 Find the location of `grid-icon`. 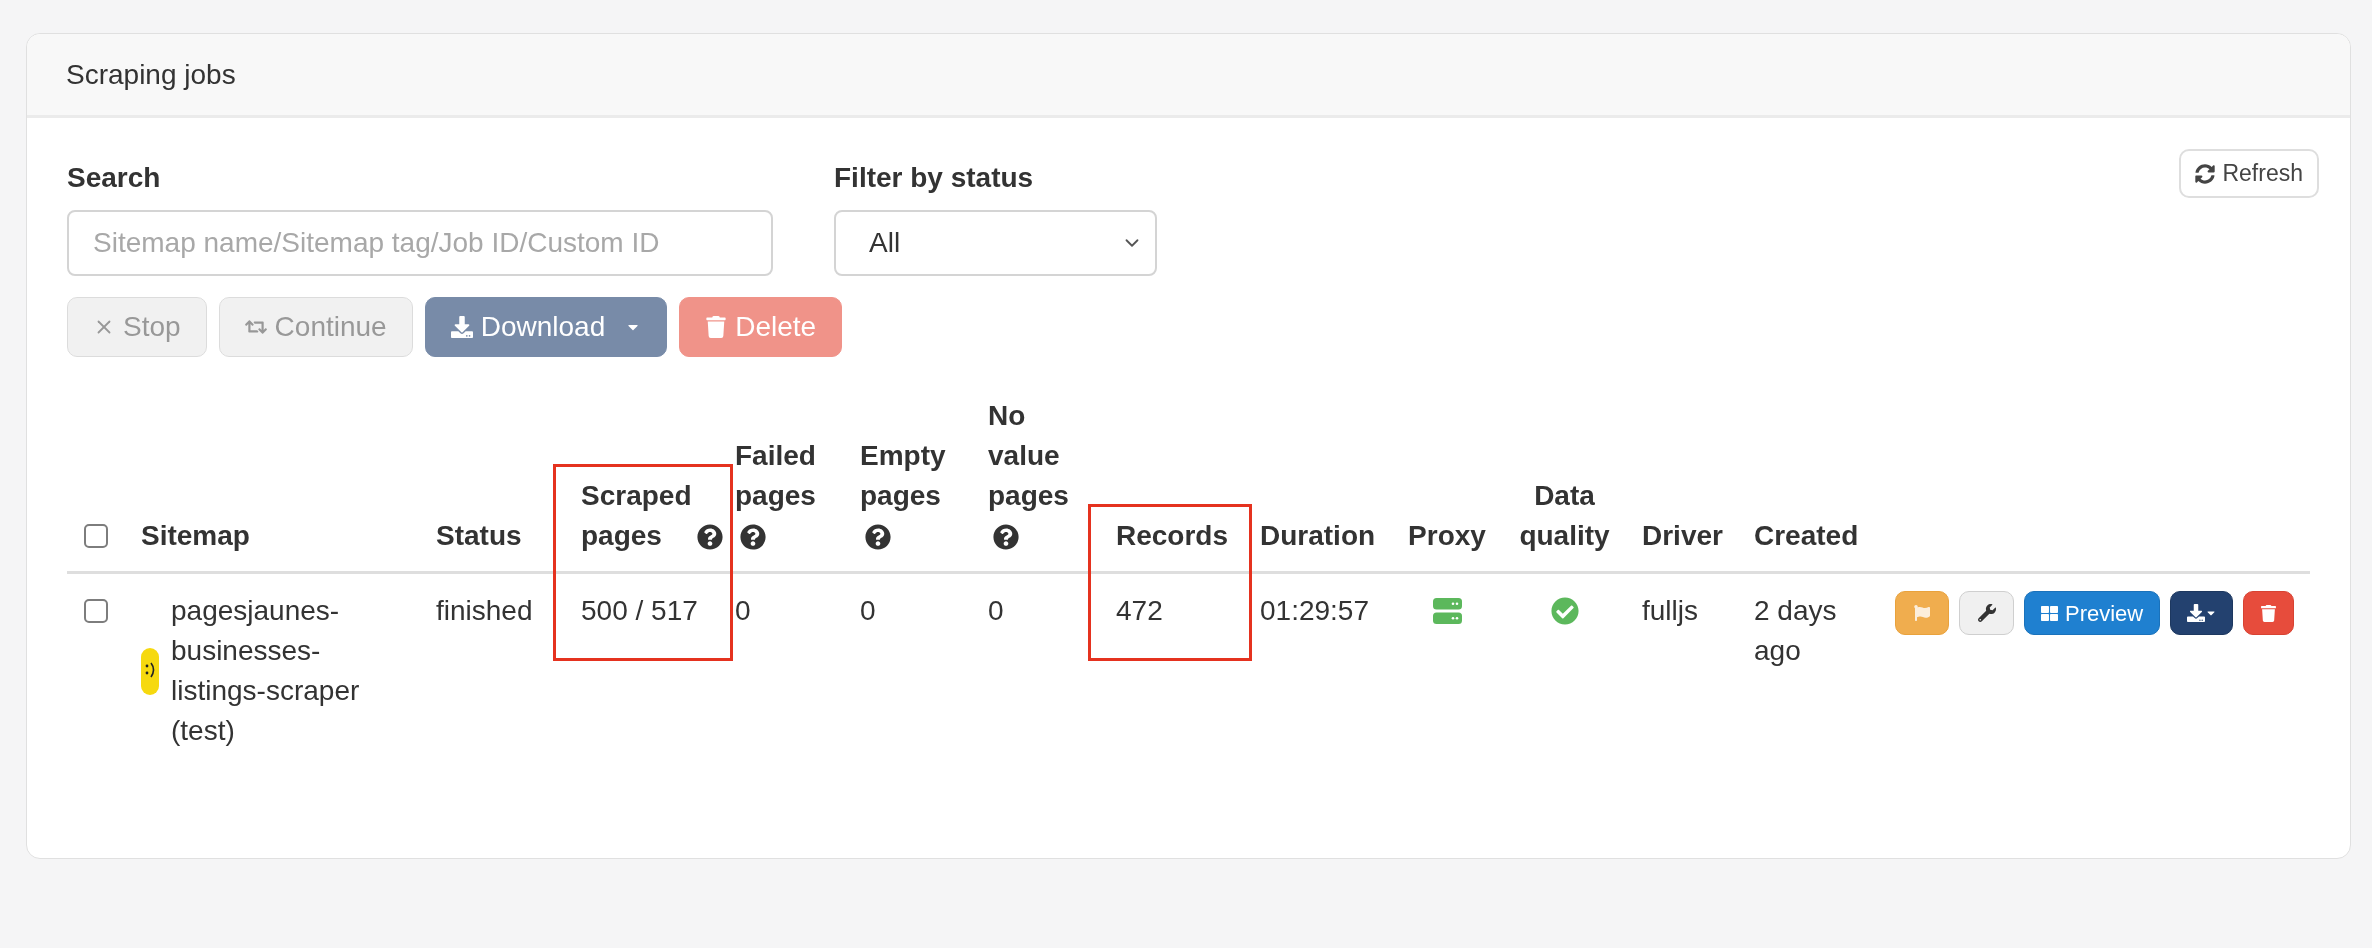

grid-icon is located at coordinates (2049, 613).